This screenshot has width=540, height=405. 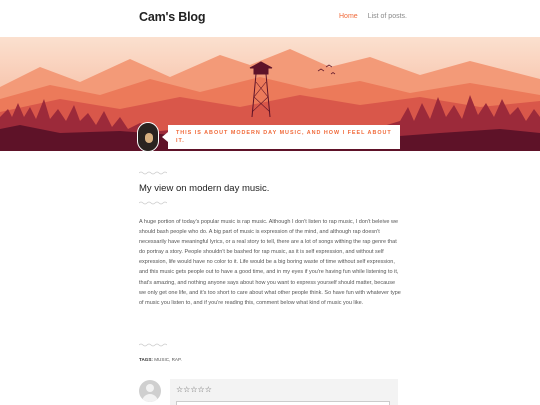 I want to click on author-avatar, so click(x=148, y=136).